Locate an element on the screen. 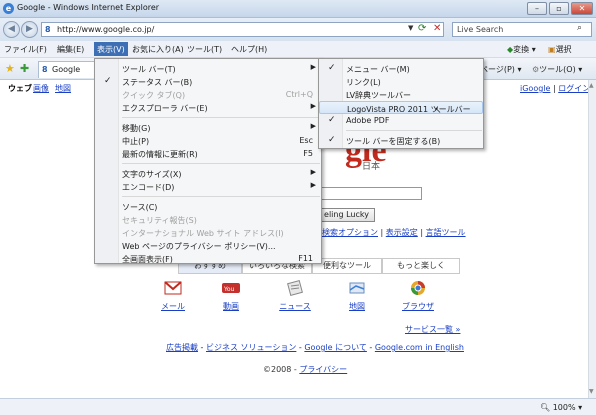  menu-item-label: クイック タブ(Q) is located at coordinates (154, 95).